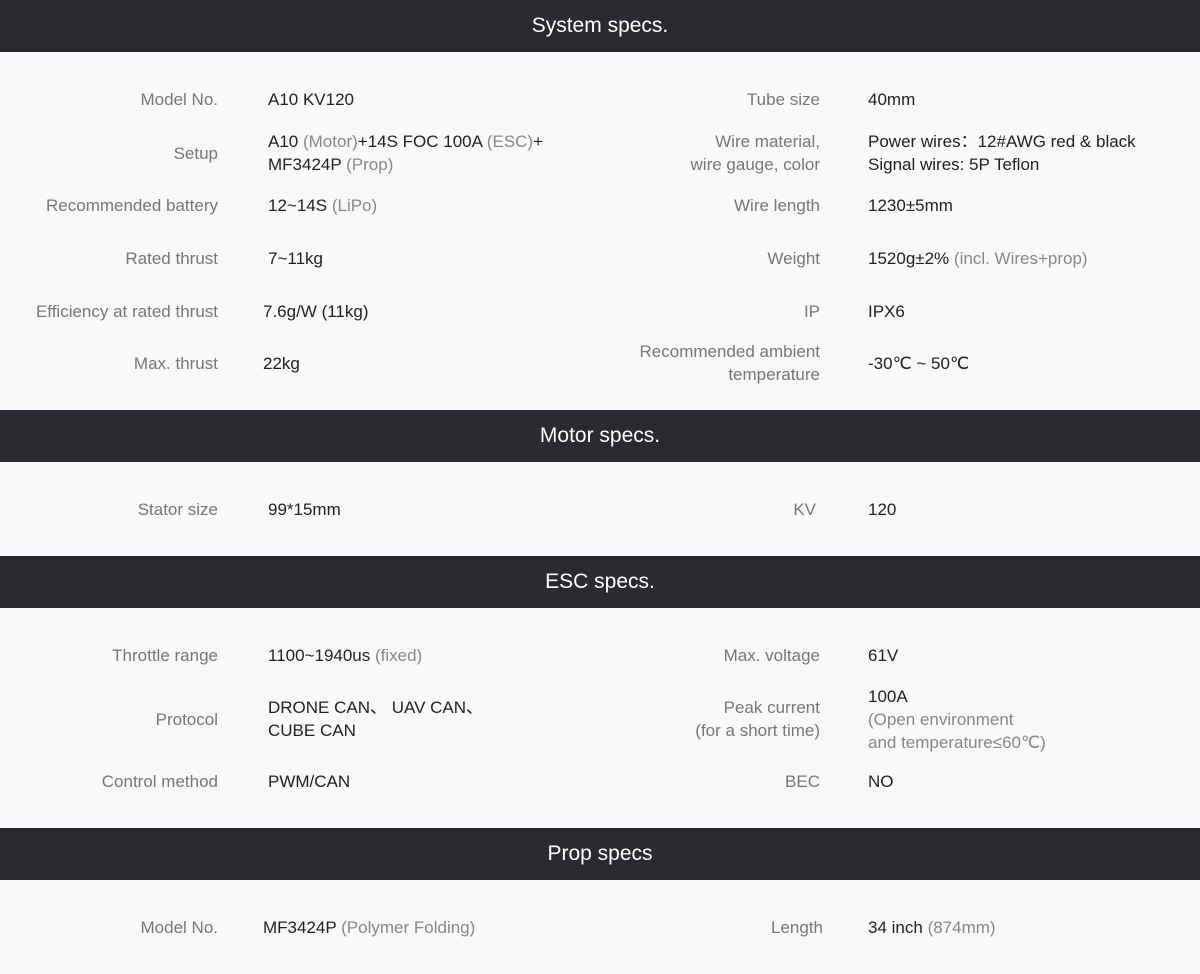  I want to click on spec-value: MF3424P (Polymer Folding), so click(369, 927).